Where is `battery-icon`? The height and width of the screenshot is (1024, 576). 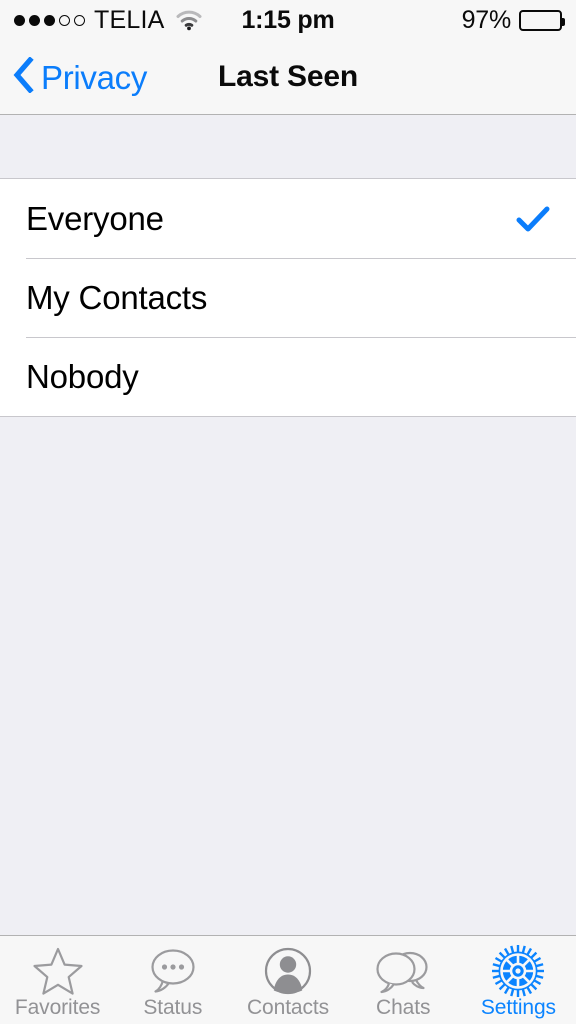 battery-icon is located at coordinates (542, 20).